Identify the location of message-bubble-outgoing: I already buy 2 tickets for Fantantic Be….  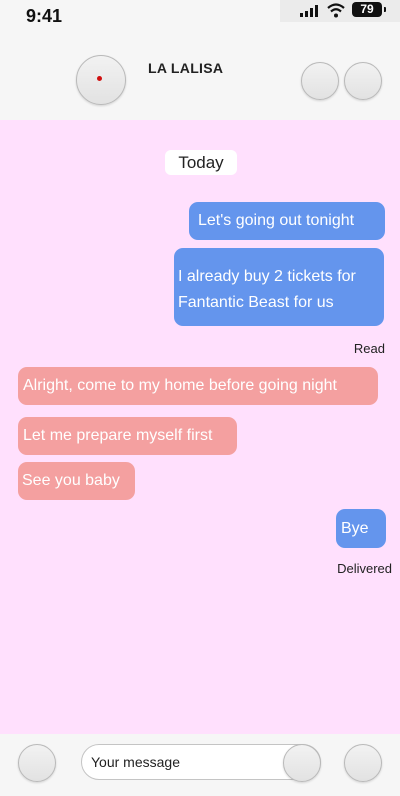
(279, 287).